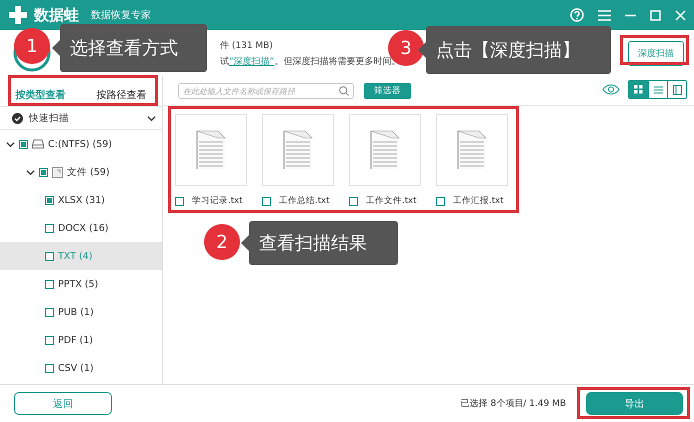 This screenshot has height=422, width=694. Describe the element at coordinates (76, 368) in the screenshot. I see `tree-item-label: CSV (1)` at that location.